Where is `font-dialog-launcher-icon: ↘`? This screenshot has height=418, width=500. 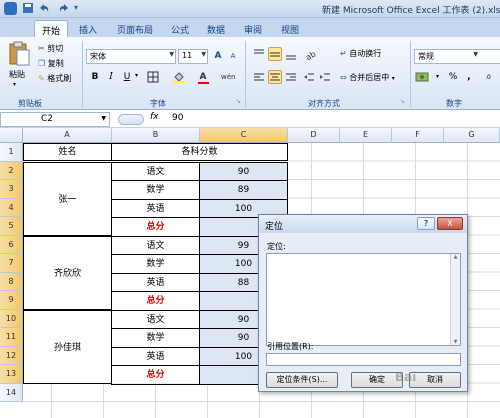
font-dialog-launcher-icon: ↘ is located at coordinates (238, 101).